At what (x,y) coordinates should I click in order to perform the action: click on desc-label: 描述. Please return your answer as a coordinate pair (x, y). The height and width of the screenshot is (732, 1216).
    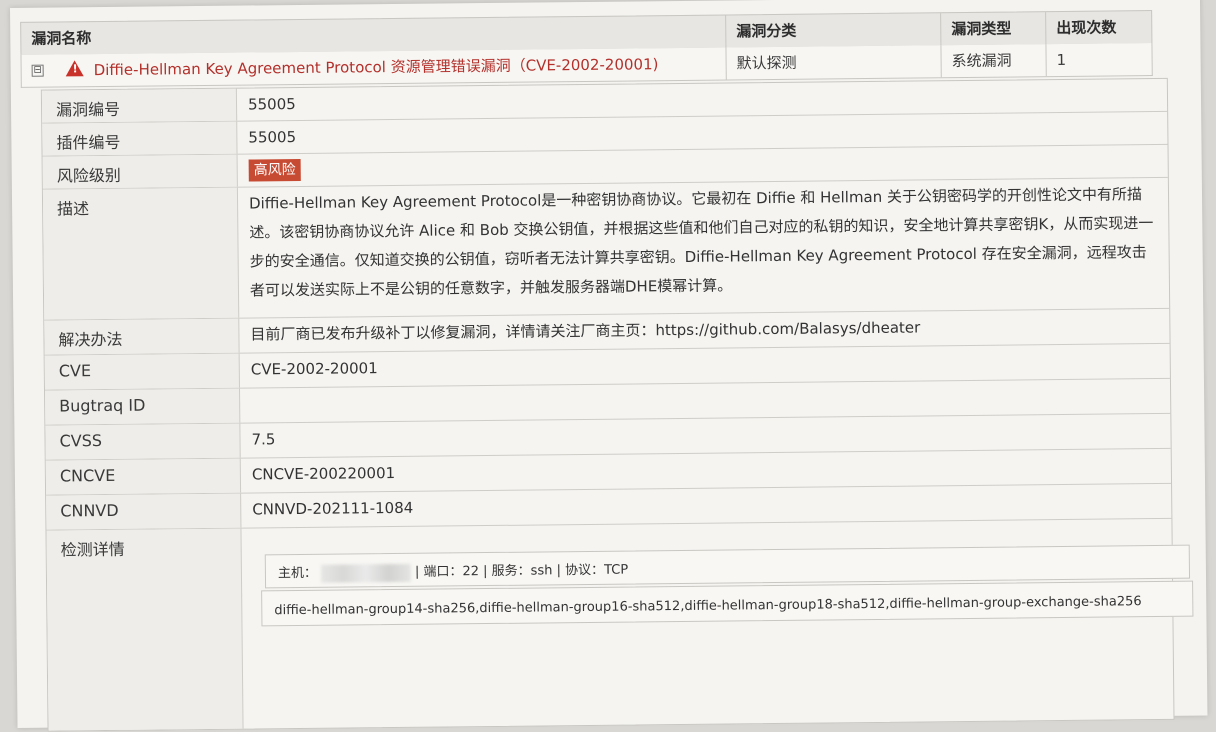
    Looking at the image, I should click on (141, 253).